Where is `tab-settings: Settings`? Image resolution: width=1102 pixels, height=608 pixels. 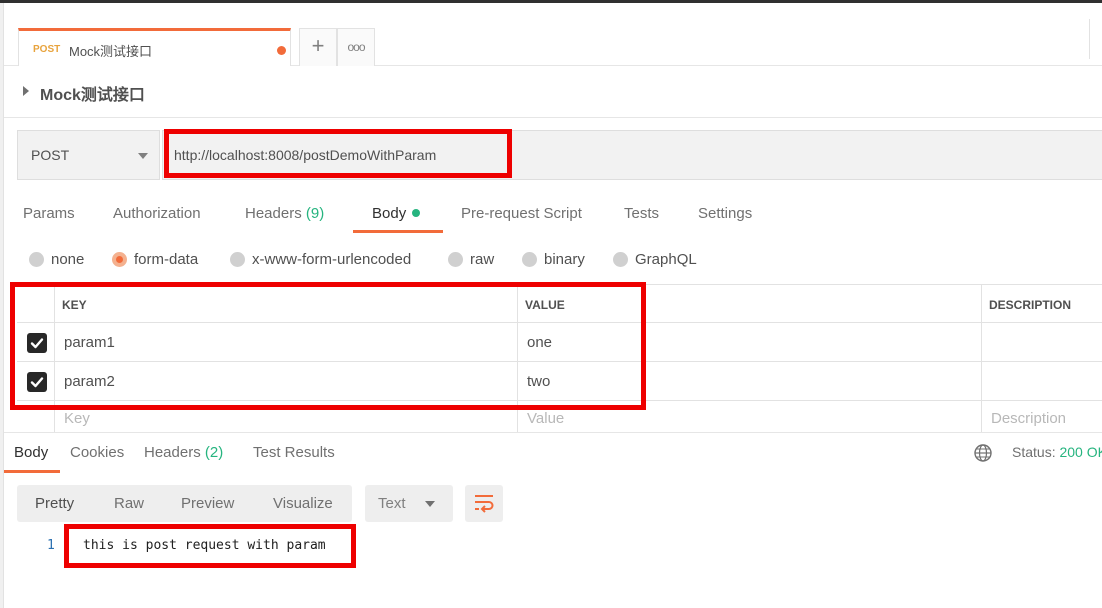 tab-settings: Settings is located at coordinates (725, 213).